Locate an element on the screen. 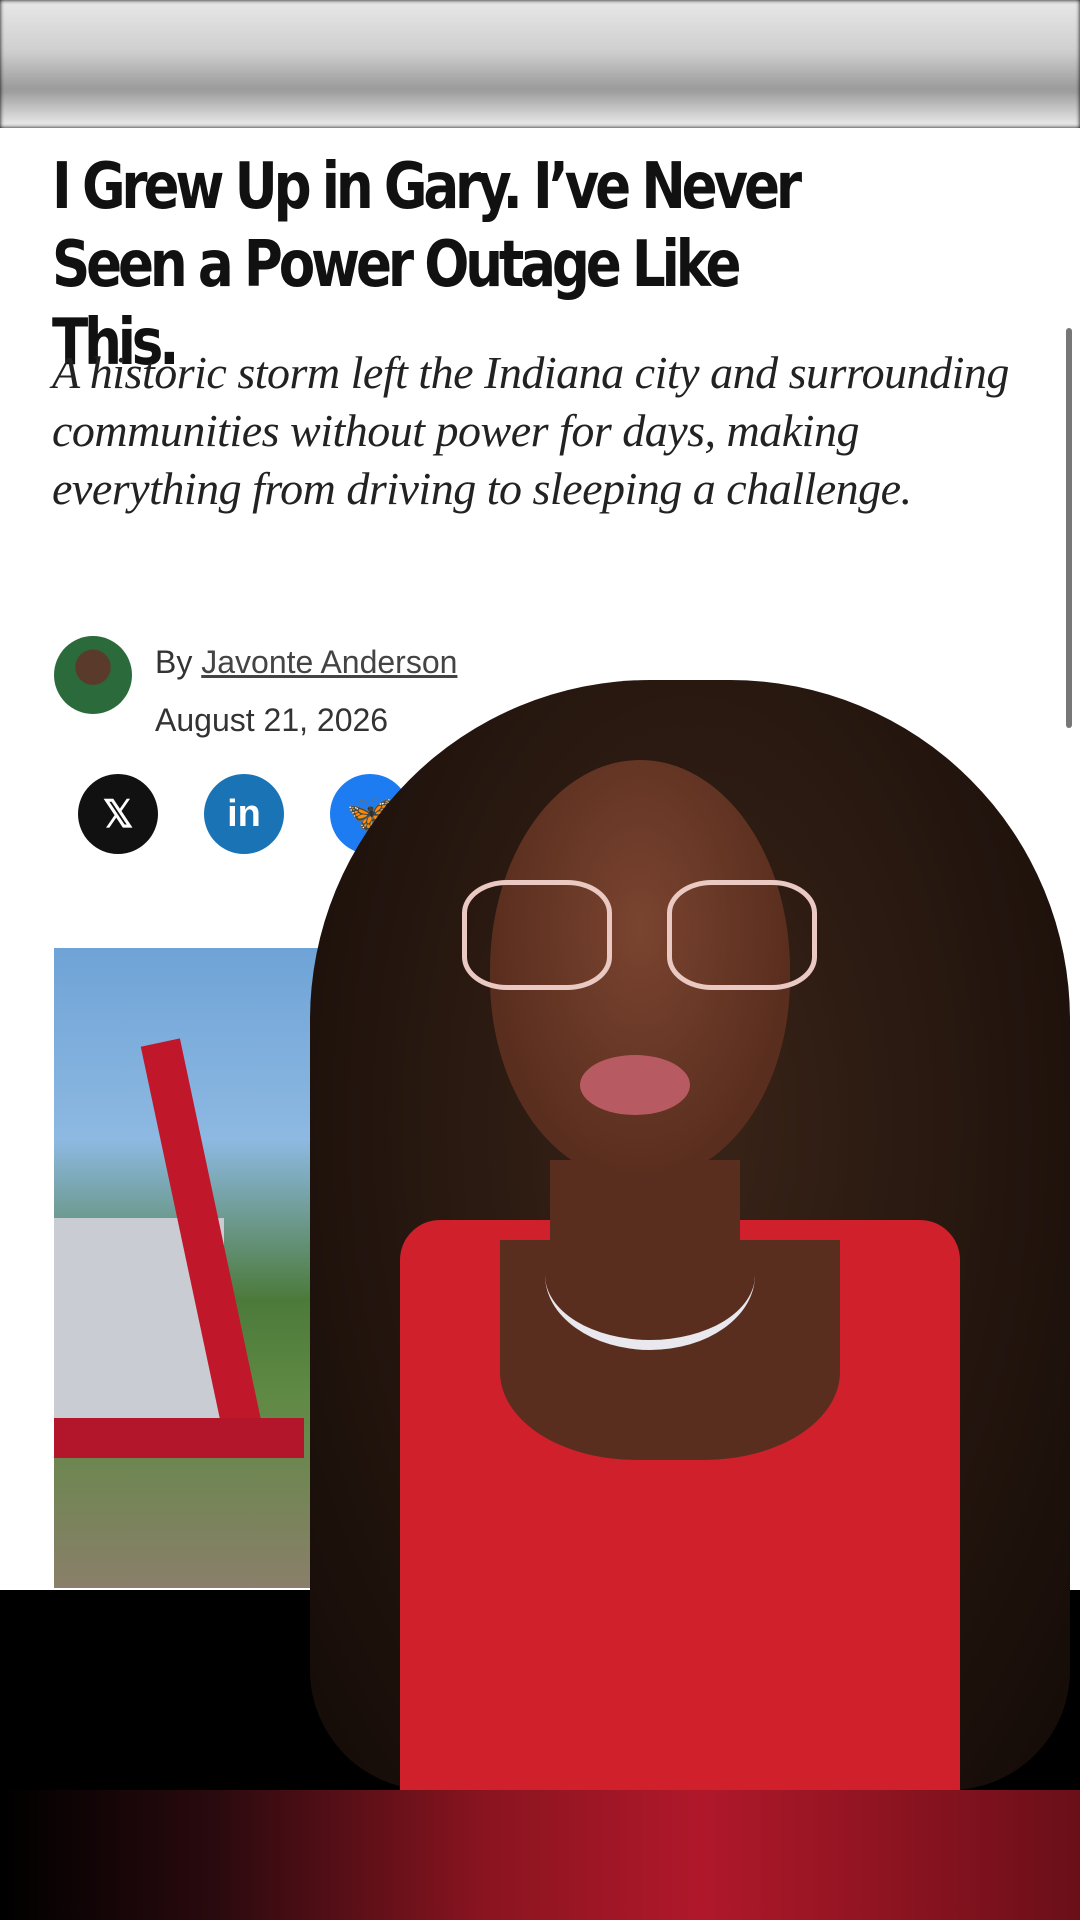  necklace-icon is located at coordinates (650, 1275).